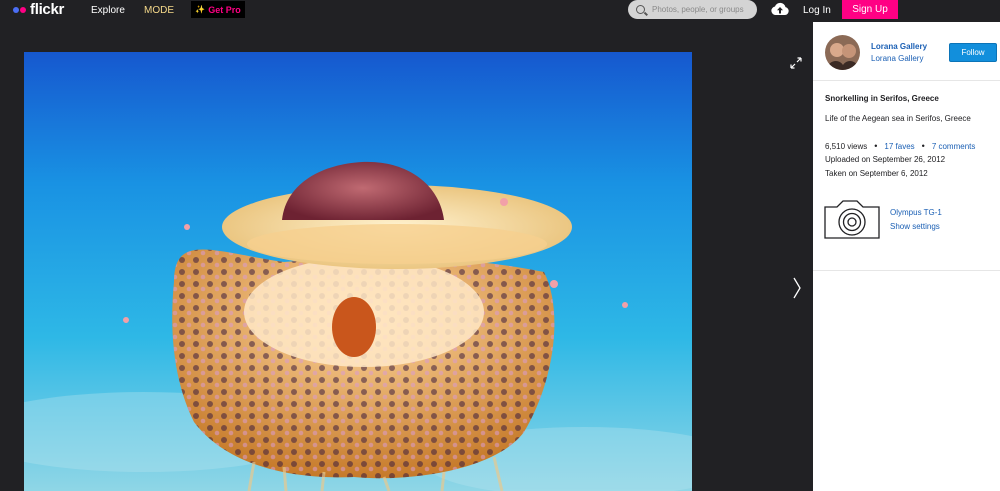  Describe the element at coordinates (870, 9) in the screenshot. I see `signup-button: Sign Up` at that location.